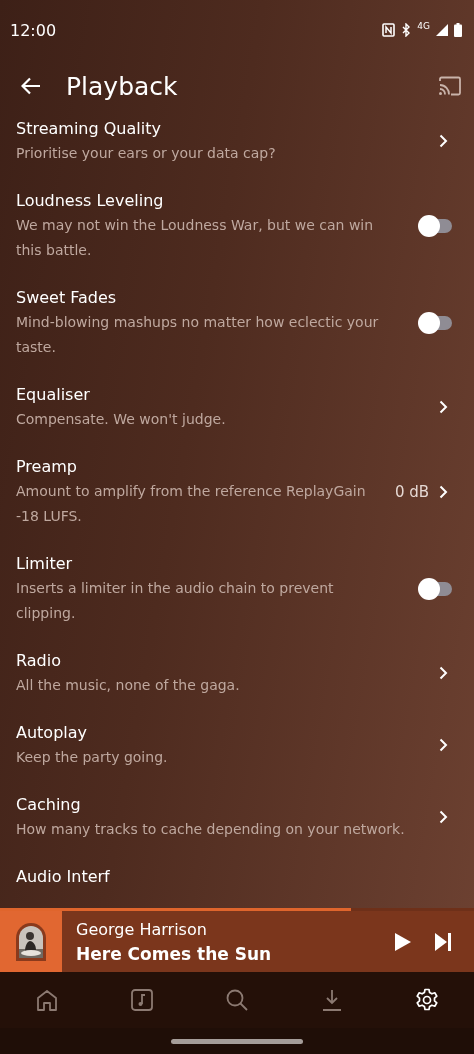 This screenshot has height=1054, width=474. Describe the element at coordinates (92, 757) in the screenshot. I see `setting-description: Keep the party going.` at that location.